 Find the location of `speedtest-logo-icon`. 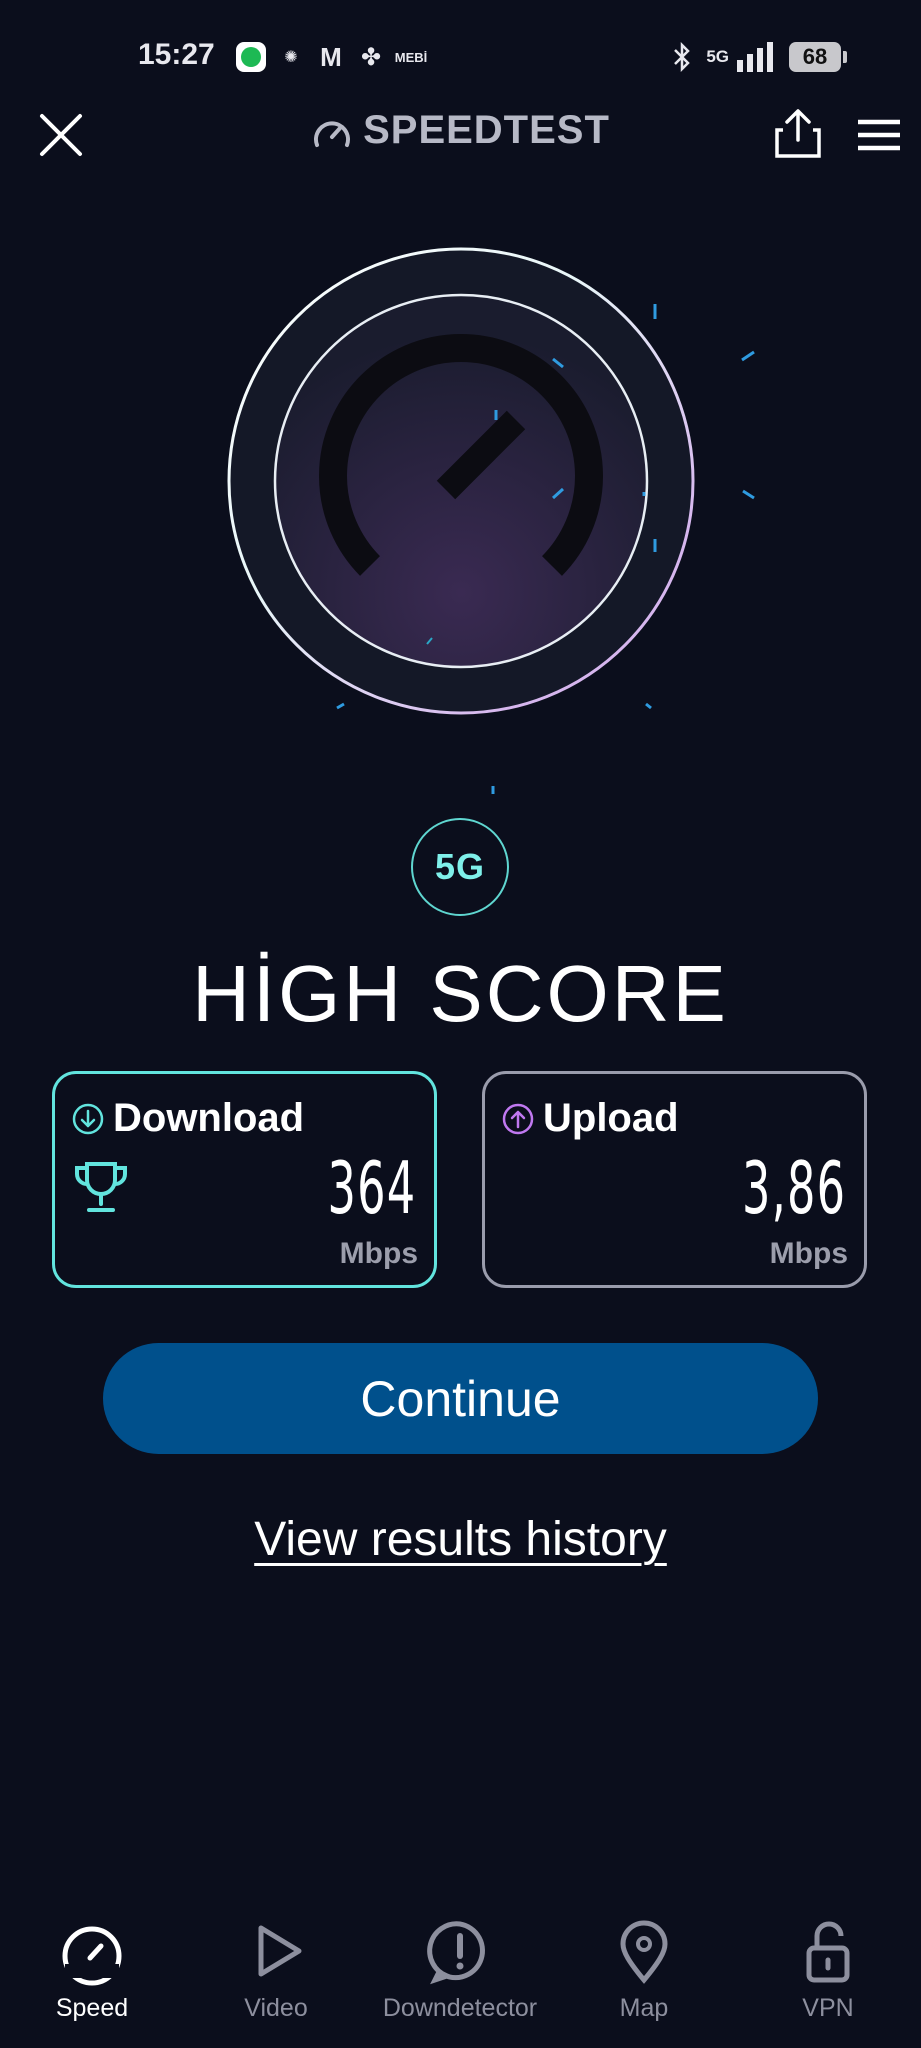

speedtest-logo-icon is located at coordinates (332, 134).